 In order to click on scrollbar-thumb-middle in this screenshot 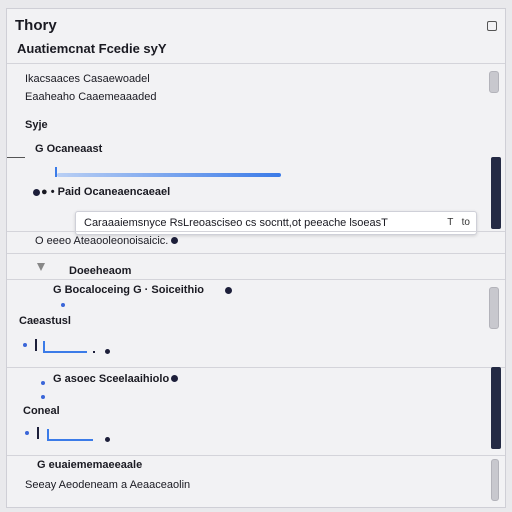, I will do `click(494, 308)`.